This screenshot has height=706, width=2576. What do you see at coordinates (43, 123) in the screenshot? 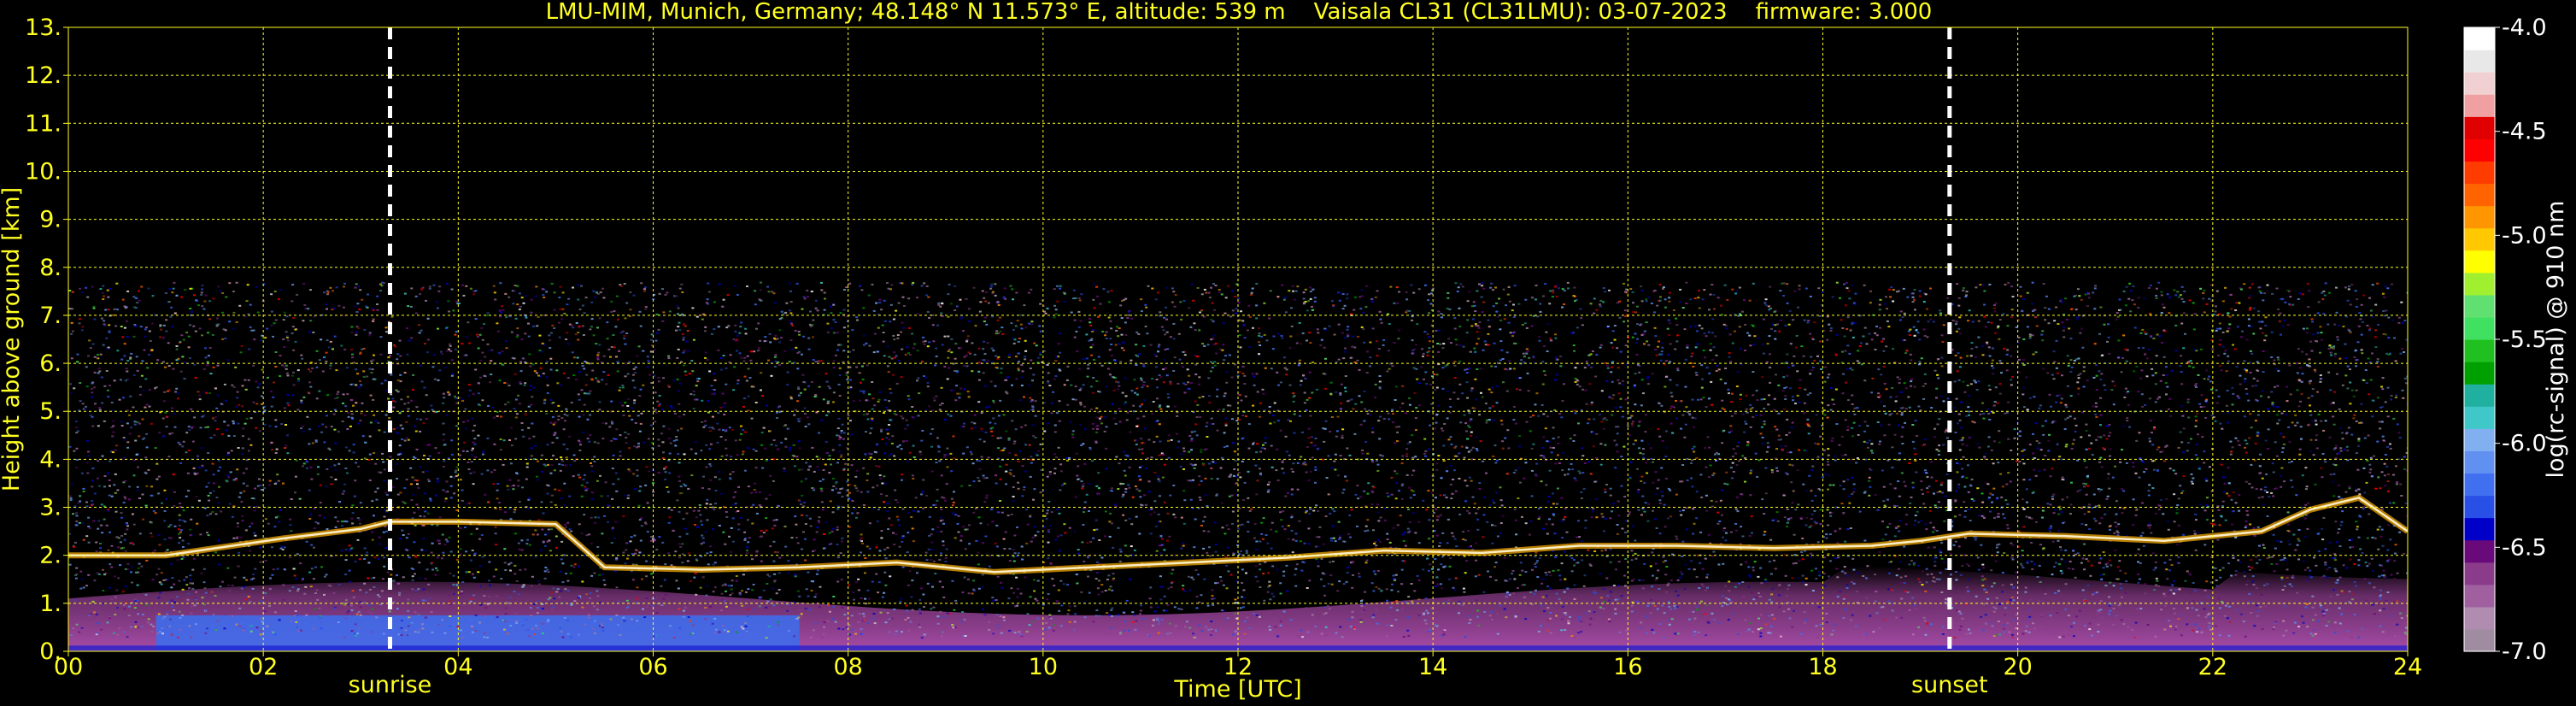
I see `y-tick-label: 11.` at bounding box center [43, 123].